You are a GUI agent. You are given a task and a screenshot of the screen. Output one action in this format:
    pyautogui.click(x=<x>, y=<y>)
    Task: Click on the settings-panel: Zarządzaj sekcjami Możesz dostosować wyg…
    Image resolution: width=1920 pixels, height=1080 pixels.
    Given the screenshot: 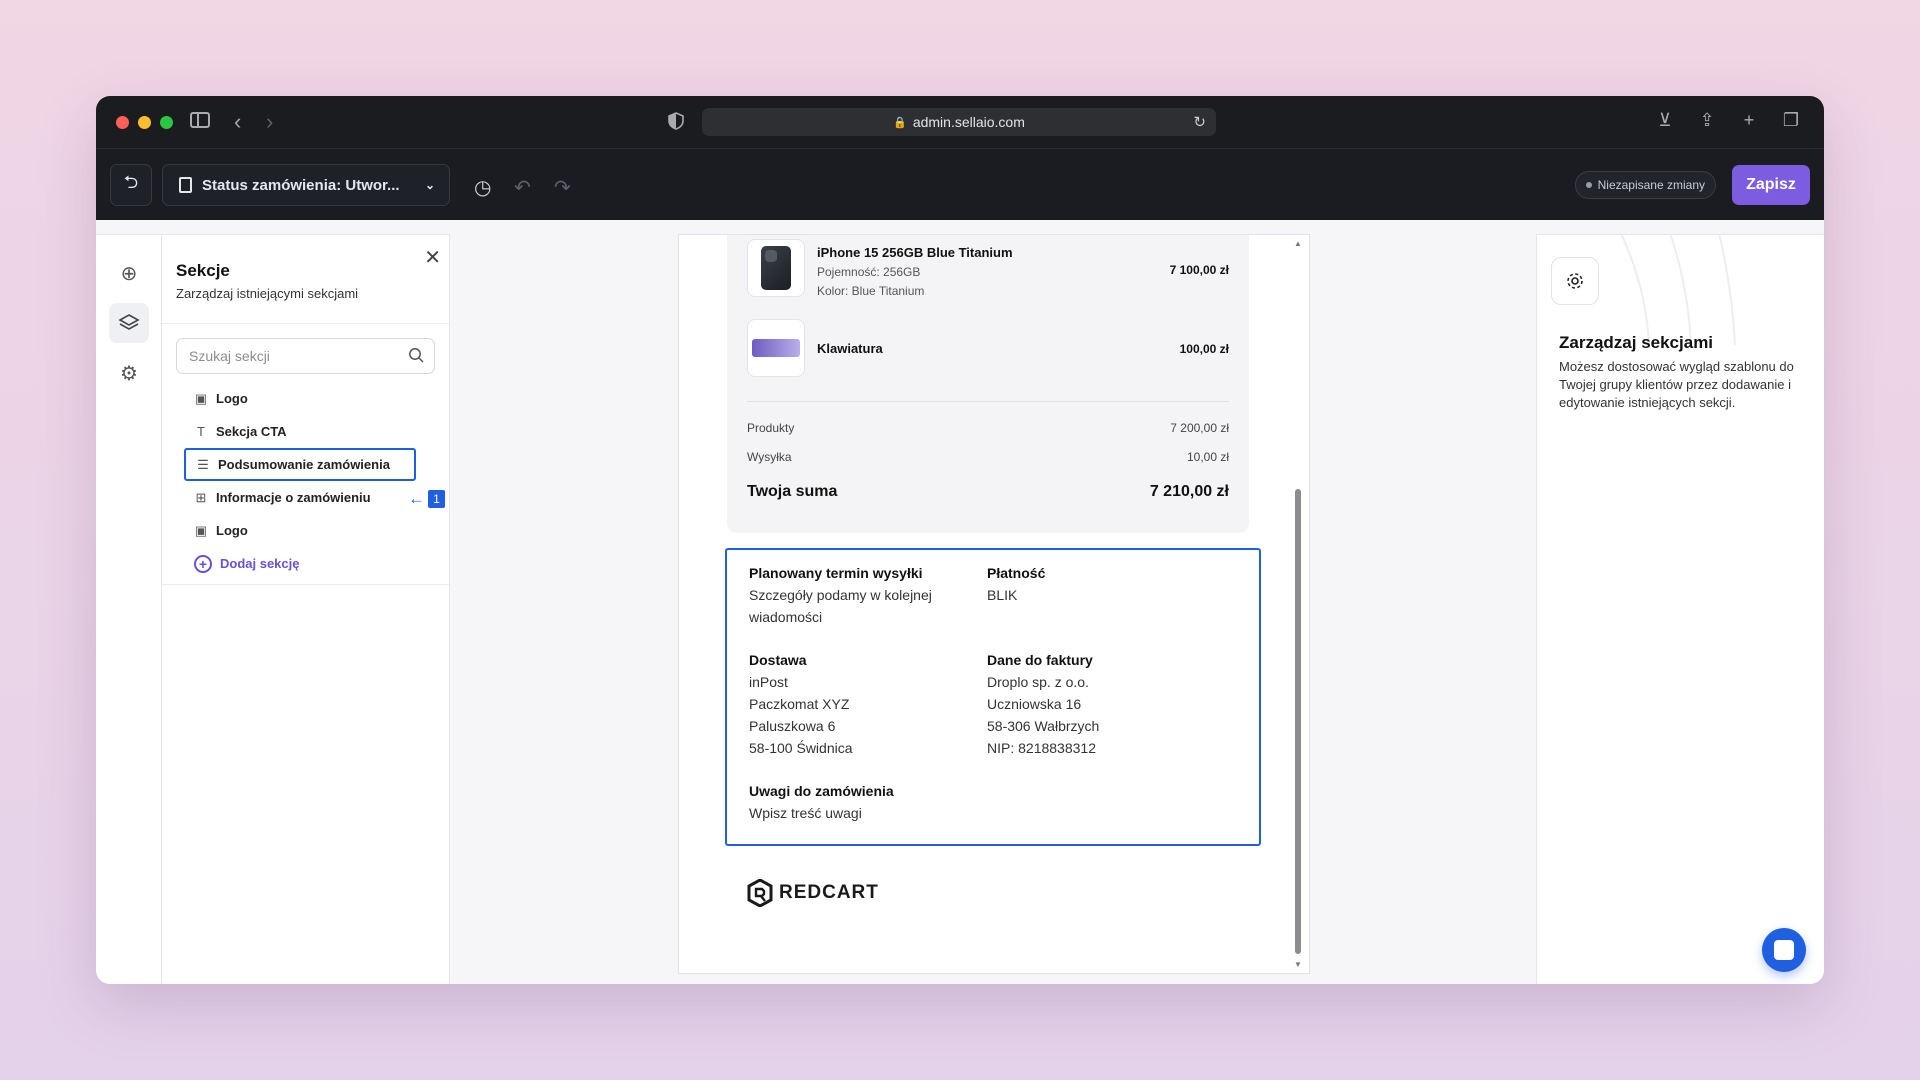 What is the action you would take?
    pyautogui.click(x=1680, y=609)
    